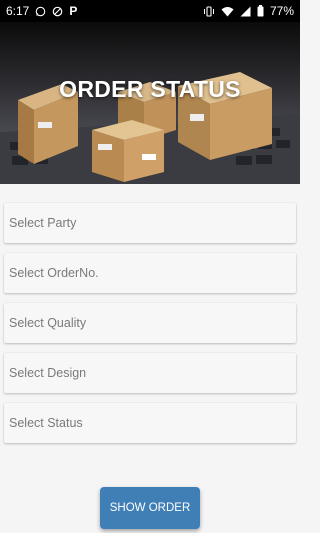 The image size is (320, 533). I want to click on status-dropdown-label: Select Status, so click(46, 423).